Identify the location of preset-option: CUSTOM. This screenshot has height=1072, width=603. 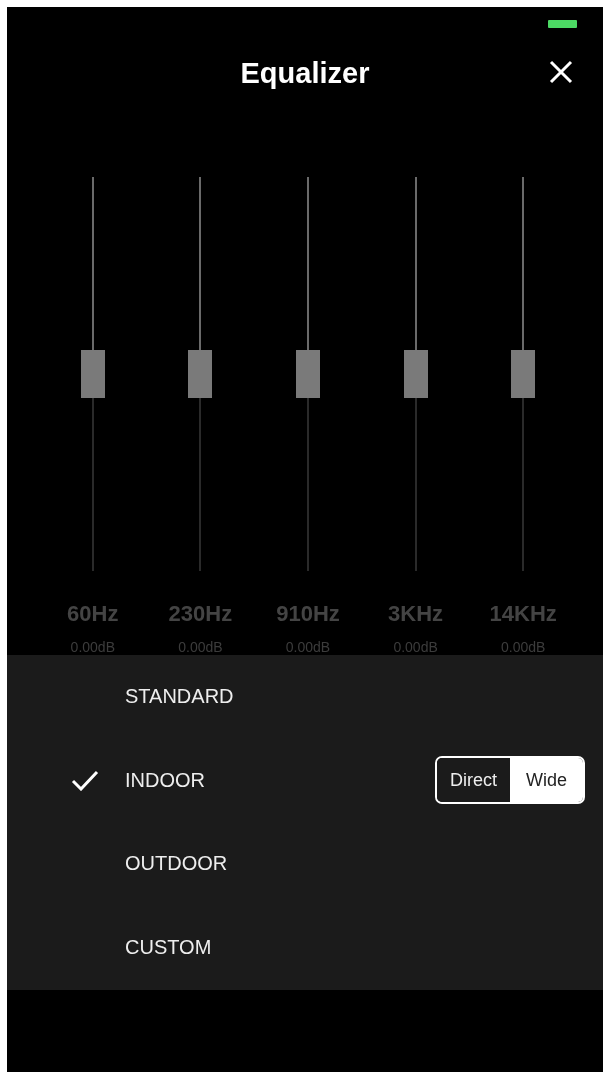
(355, 947).